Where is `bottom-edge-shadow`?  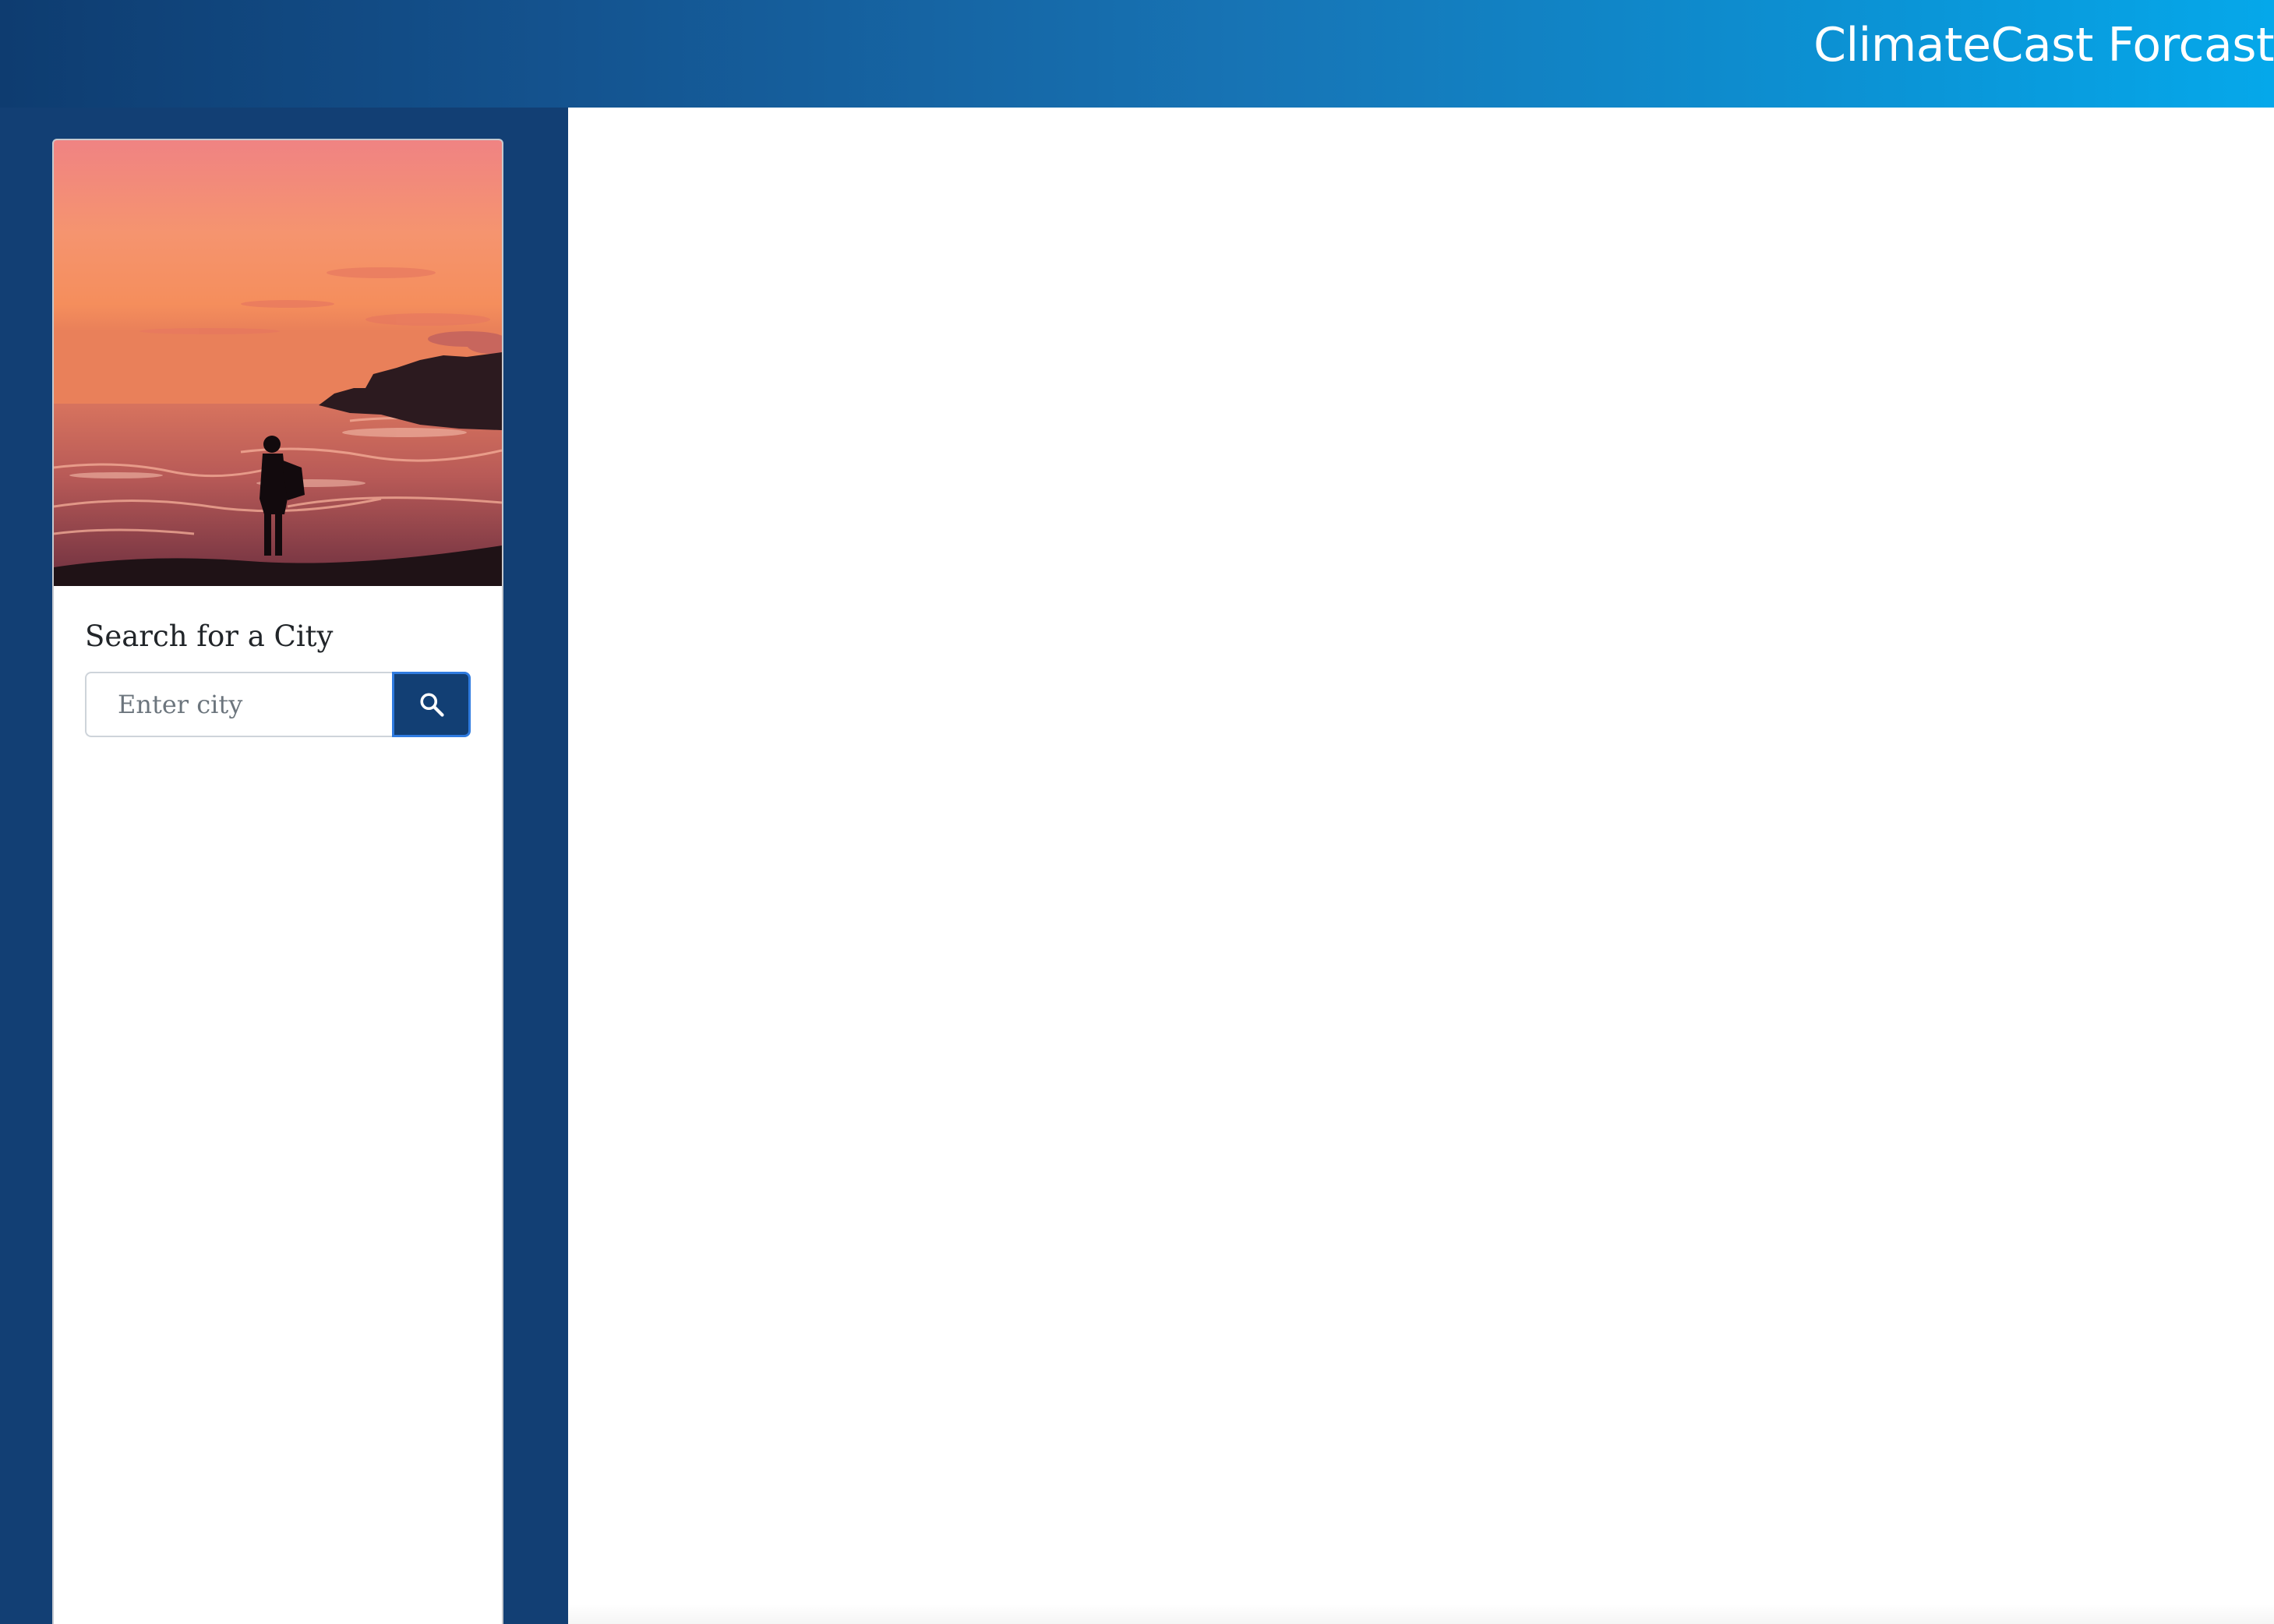 bottom-edge-shadow is located at coordinates (1421, 1614).